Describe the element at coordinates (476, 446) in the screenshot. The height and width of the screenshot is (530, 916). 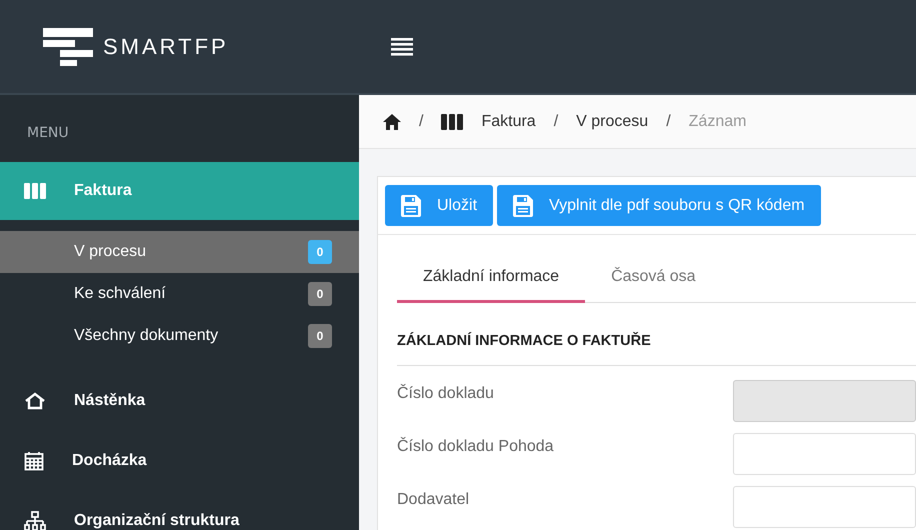
I see `field-label: Číslo dokladu Pohoda` at that location.